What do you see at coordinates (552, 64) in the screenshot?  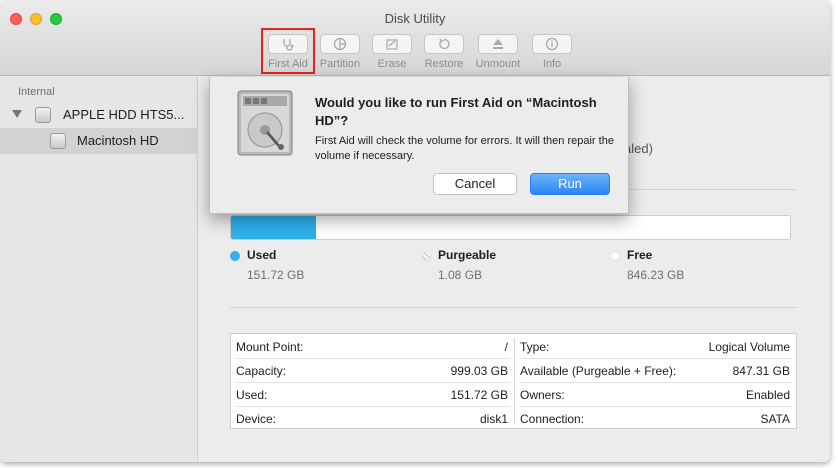 I see `info-label: Info` at bounding box center [552, 64].